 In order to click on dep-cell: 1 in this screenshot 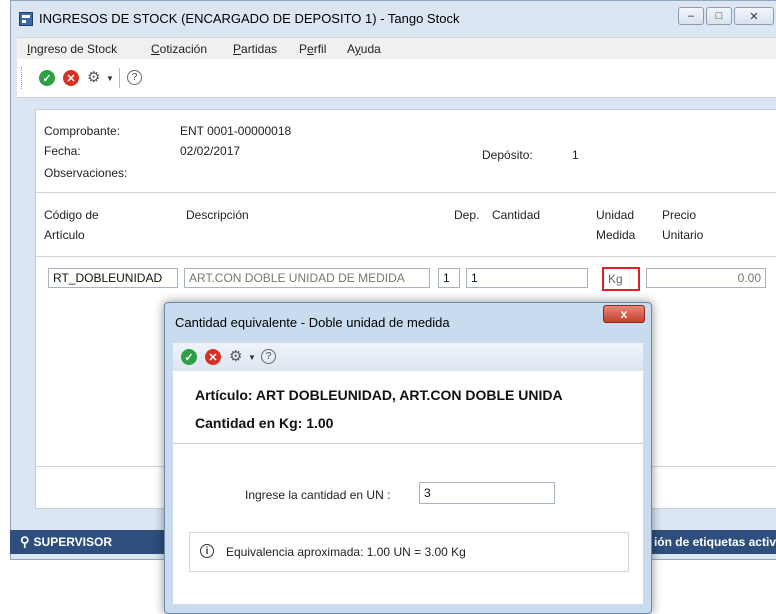, I will do `click(449, 278)`.